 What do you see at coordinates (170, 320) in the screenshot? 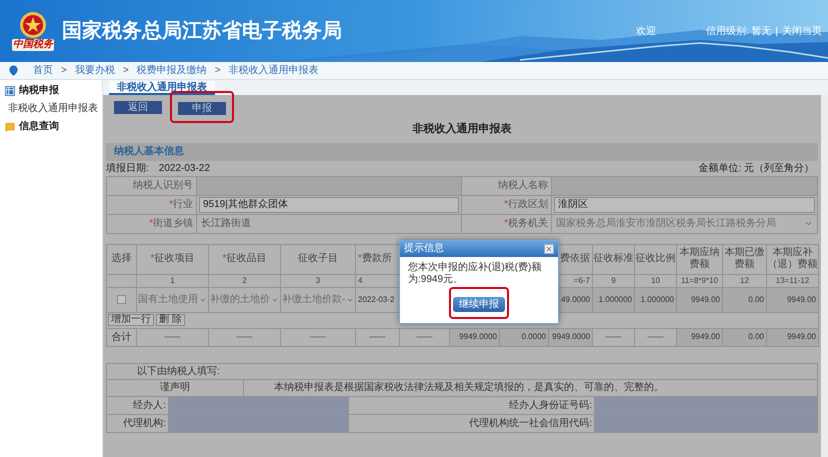
I see `row-action-button: 删 除` at bounding box center [170, 320].